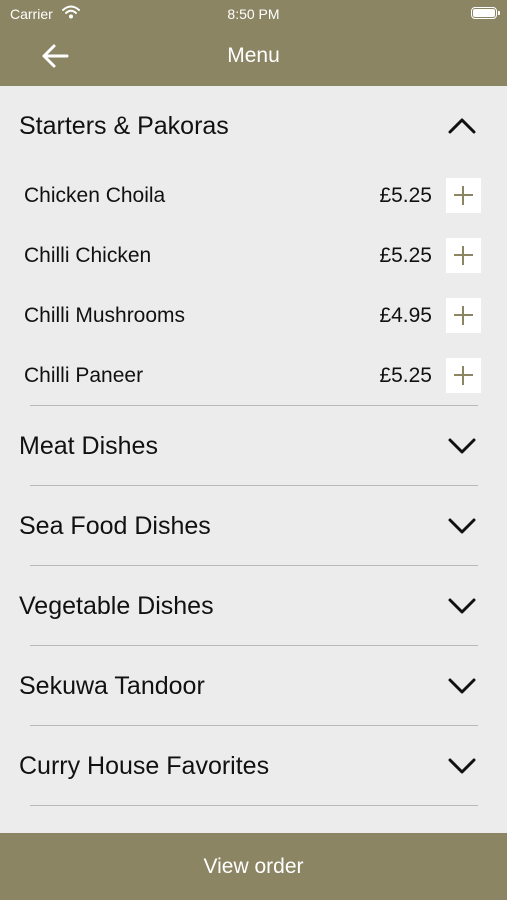 Image resolution: width=507 pixels, height=900 pixels. Describe the element at coordinates (253, 43) in the screenshot. I see `nav-bar: Carrier 8:50 PM Menu` at that location.